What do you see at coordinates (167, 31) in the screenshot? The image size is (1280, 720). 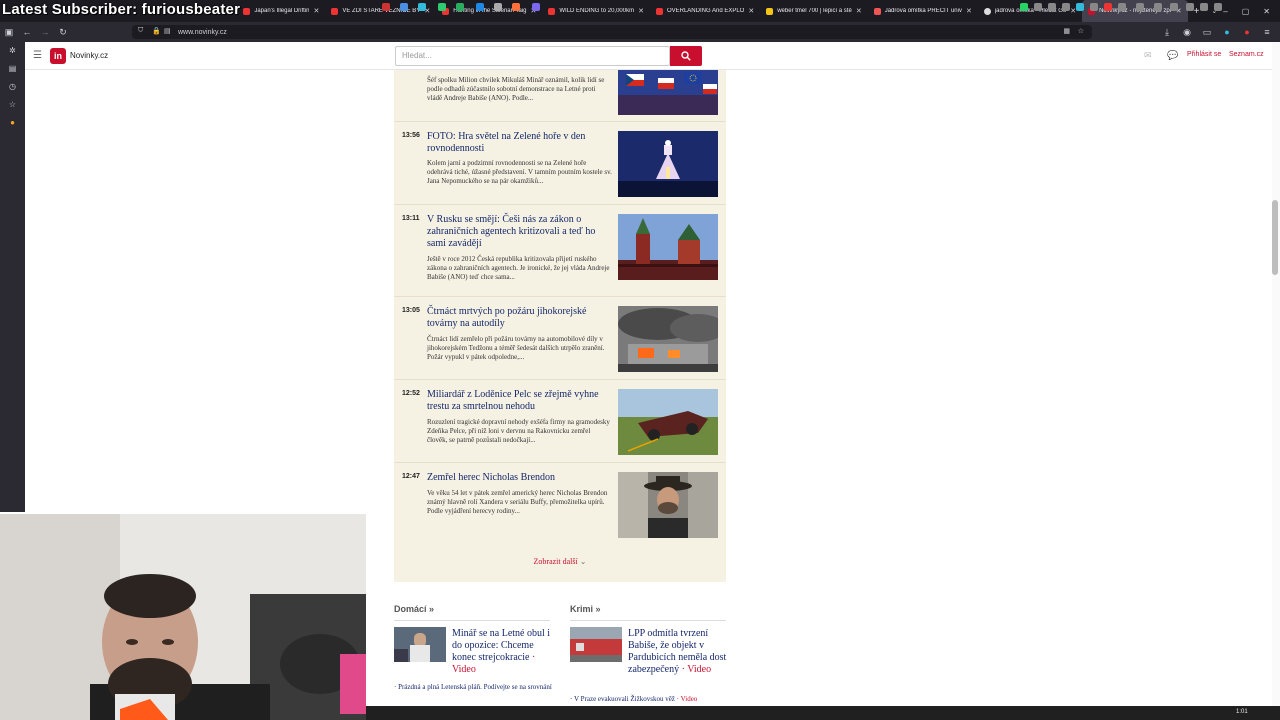 I see `page-icon: ▤` at bounding box center [167, 31].